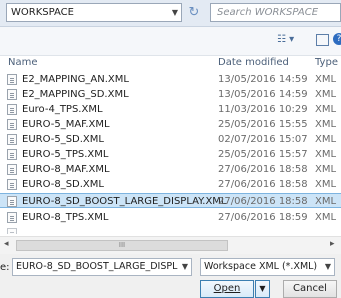 This screenshot has width=341, height=298. I want to click on column-date-header: Date modified, so click(253, 62).